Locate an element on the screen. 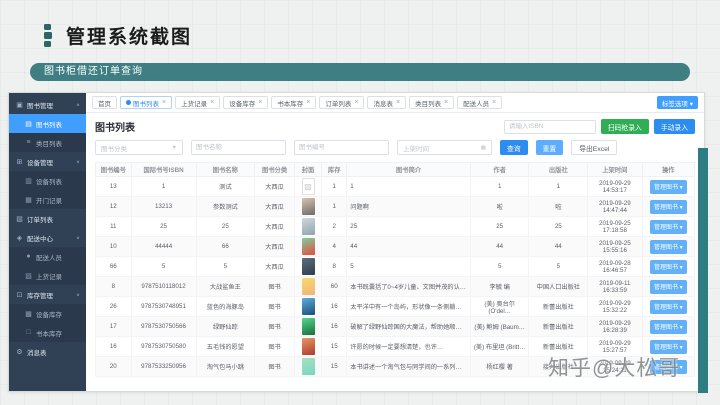 Image resolution: width=720 pixels, height=405 pixels. cell-intro: 25 is located at coordinates (408, 226).